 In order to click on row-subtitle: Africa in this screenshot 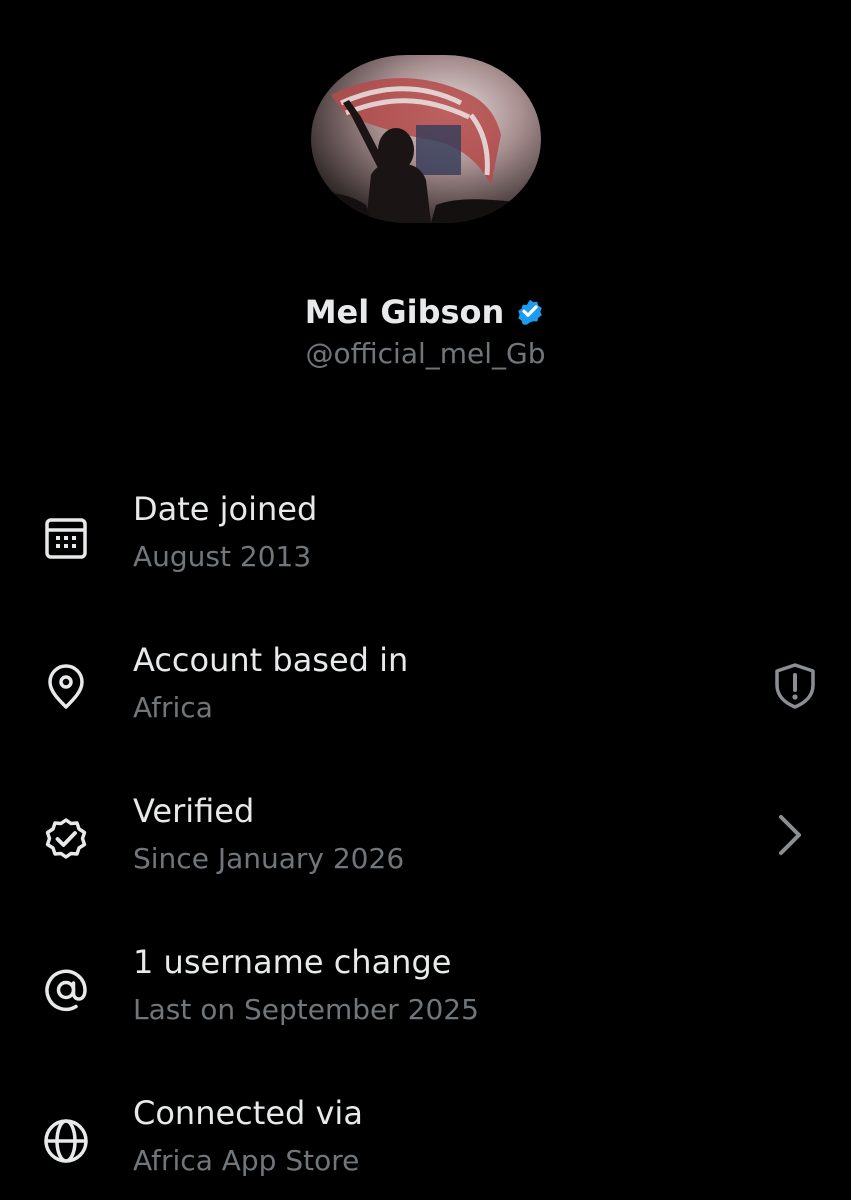, I will do `click(173, 707)`.